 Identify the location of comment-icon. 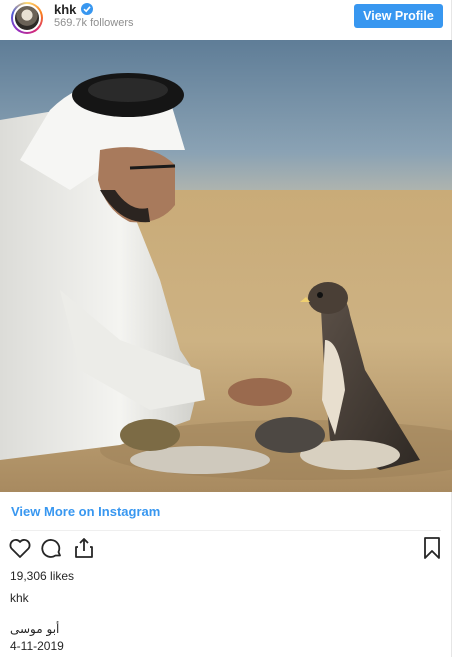
(53, 549).